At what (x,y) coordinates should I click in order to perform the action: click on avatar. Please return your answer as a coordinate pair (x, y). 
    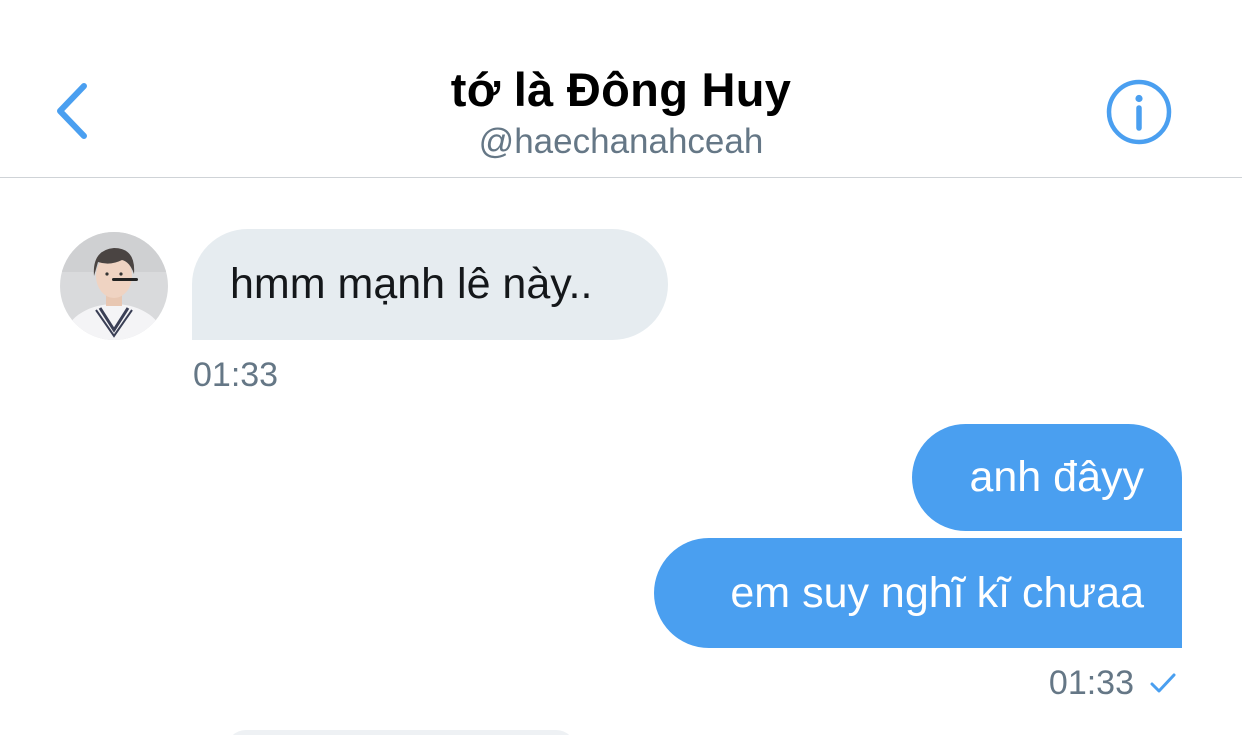
    Looking at the image, I should click on (114, 286).